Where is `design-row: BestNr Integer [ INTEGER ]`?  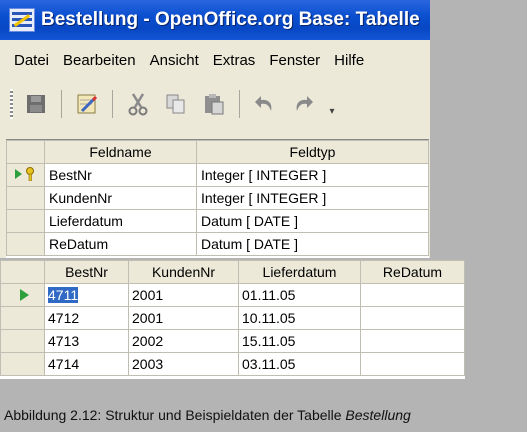 design-row: BestNr Integer [ INTEGER ] is located at coordinates (217, 175).